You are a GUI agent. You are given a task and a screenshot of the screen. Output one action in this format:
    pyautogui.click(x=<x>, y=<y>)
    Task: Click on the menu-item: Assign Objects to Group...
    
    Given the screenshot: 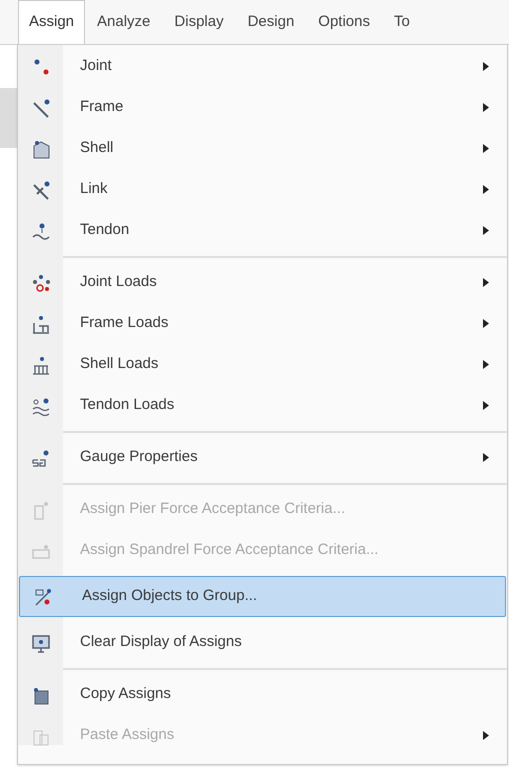 What is the action you would take?
    pyautogui.click(x=262, y=596)
    